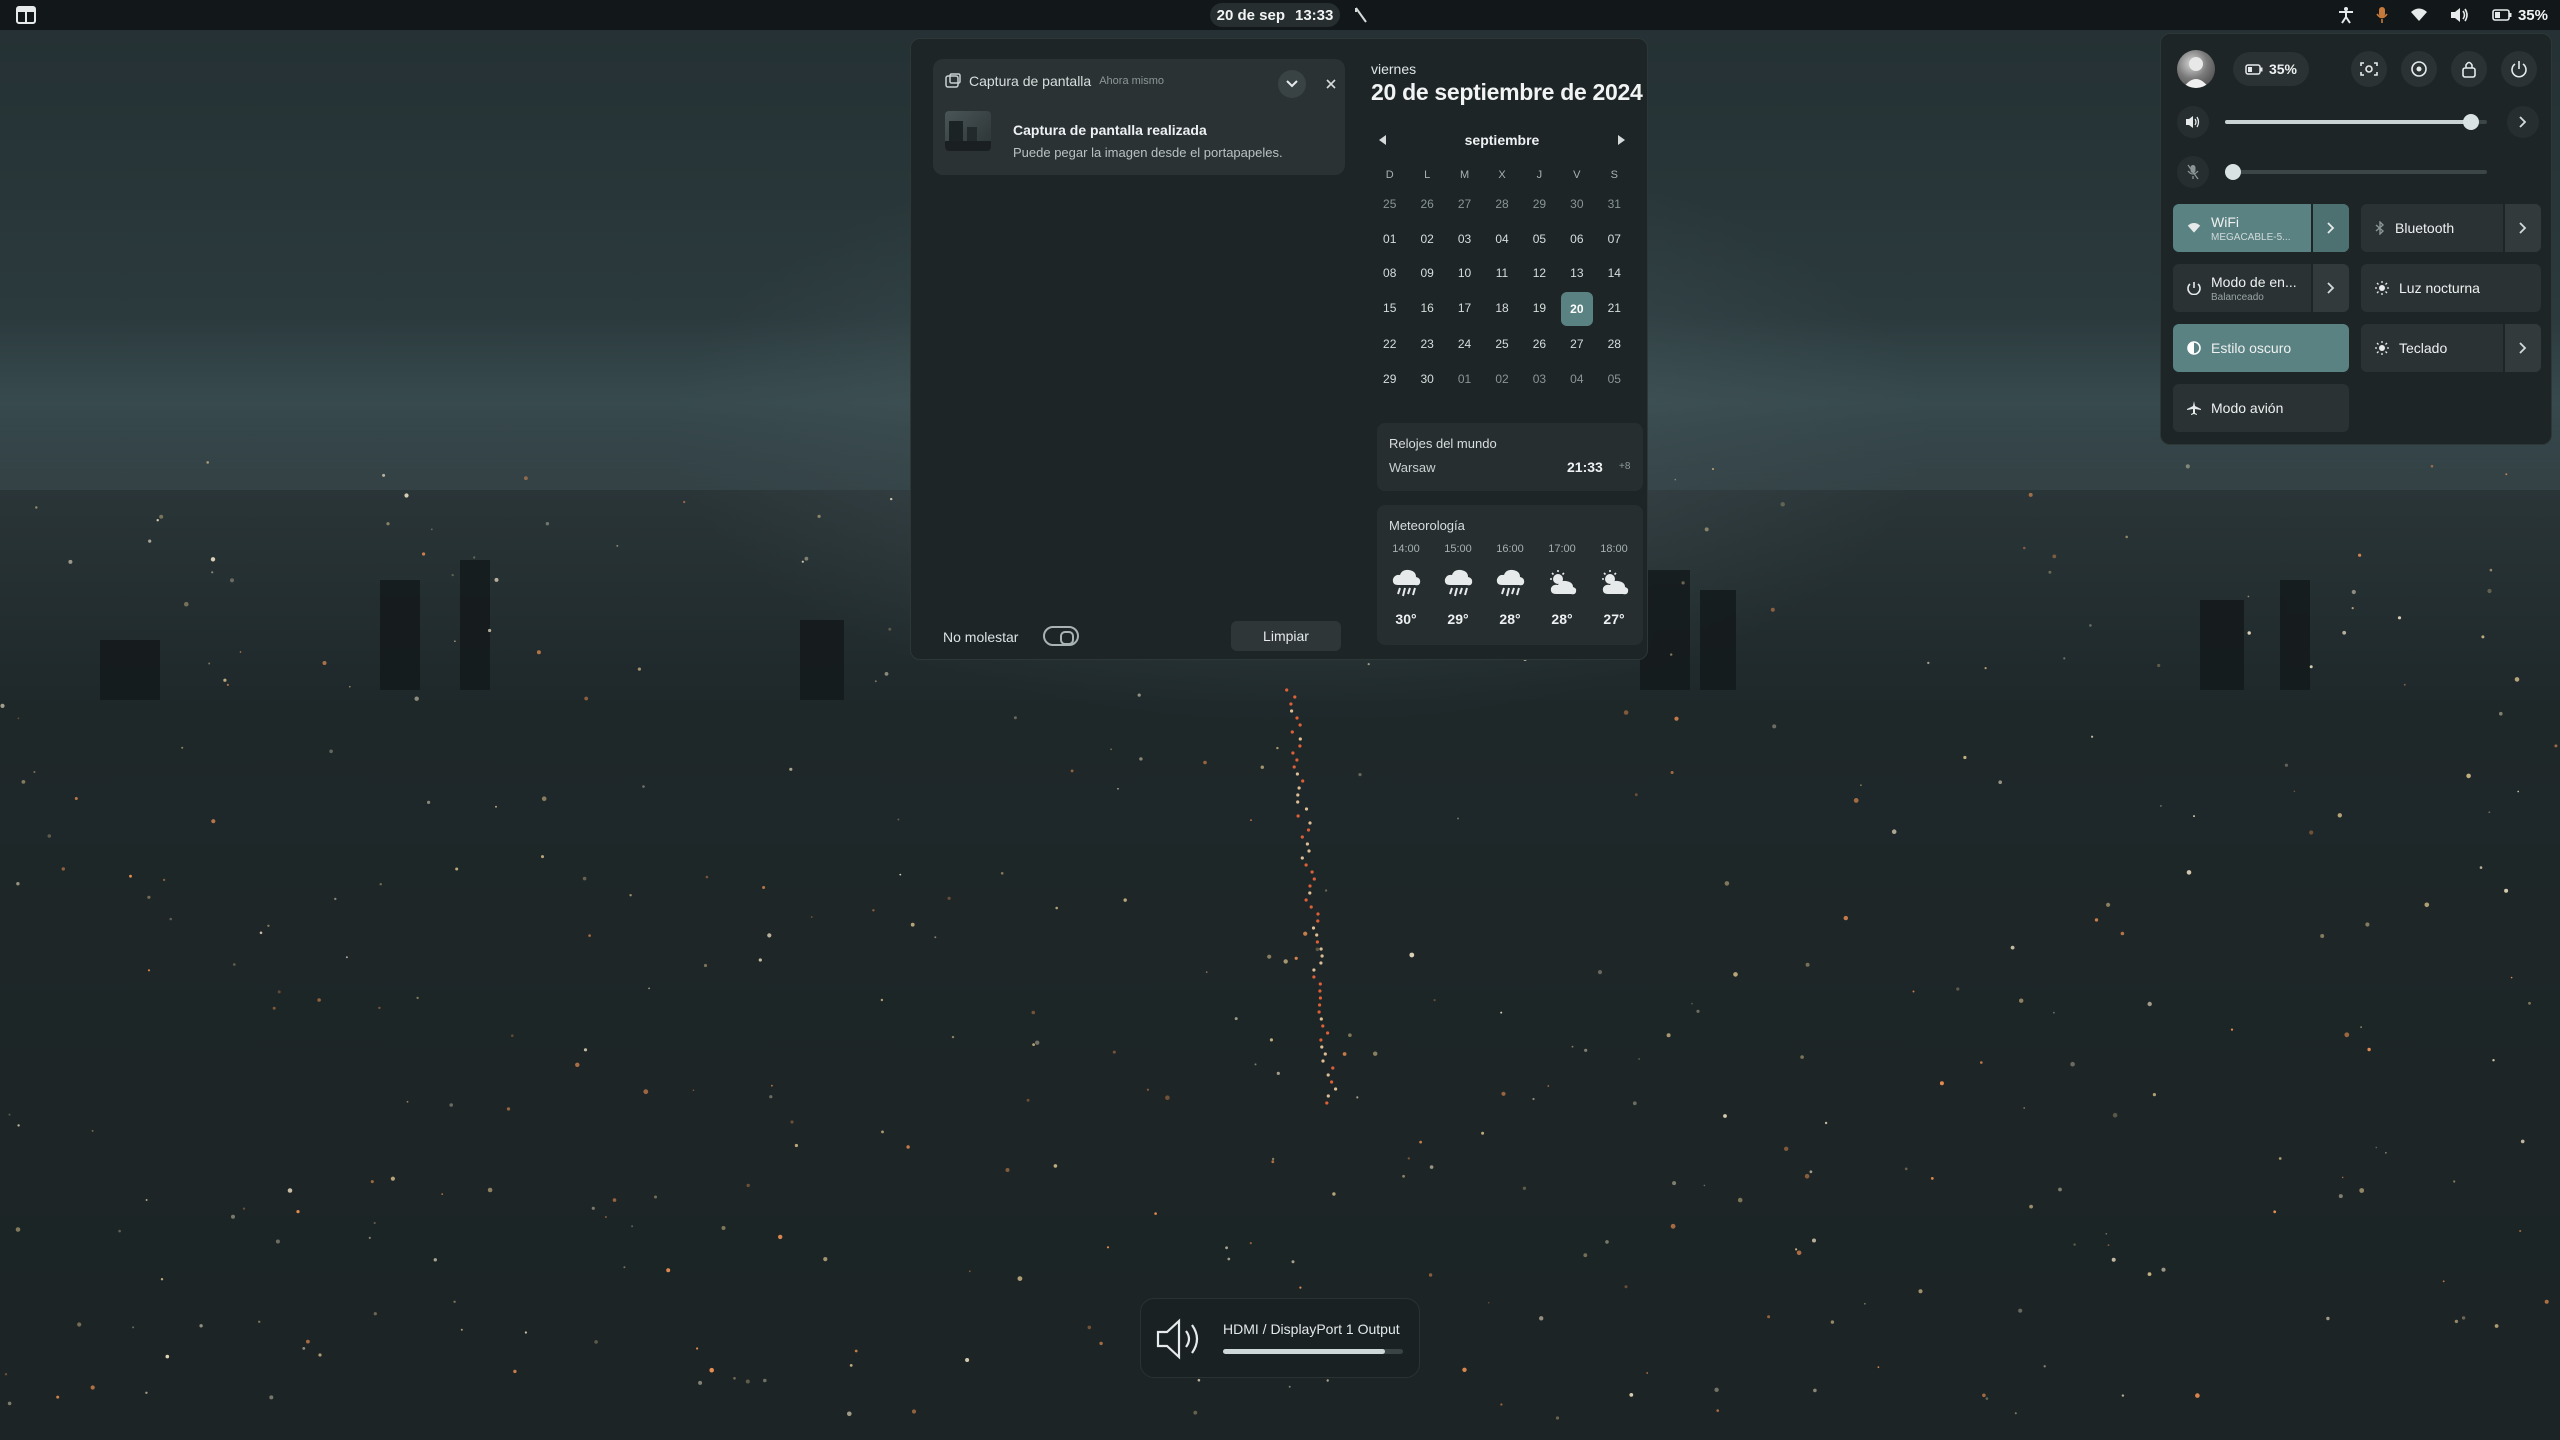 Image resolution: width=2560 pixels, height=1440 pixels. Describe the element at coordinates (26, 15) in the screenshot. I see `activities-icon` at that location.